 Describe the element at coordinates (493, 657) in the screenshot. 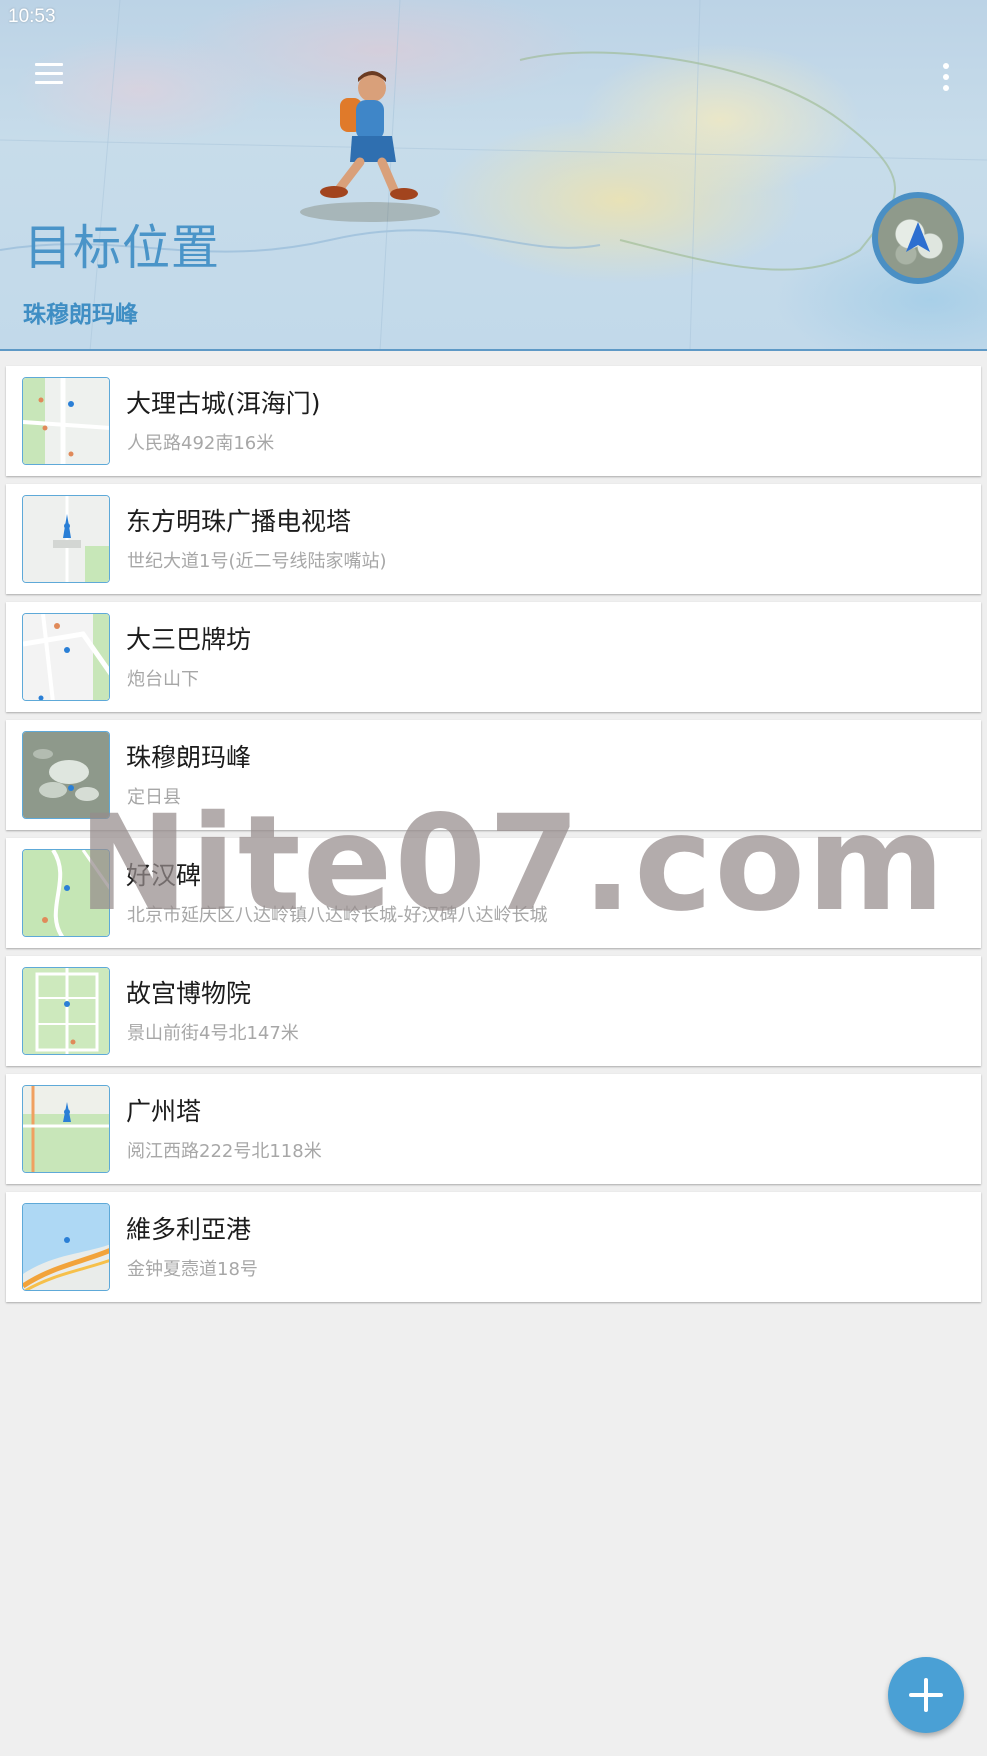

I see `list-item: 大三巴牌坊 炮台山下` at that location.